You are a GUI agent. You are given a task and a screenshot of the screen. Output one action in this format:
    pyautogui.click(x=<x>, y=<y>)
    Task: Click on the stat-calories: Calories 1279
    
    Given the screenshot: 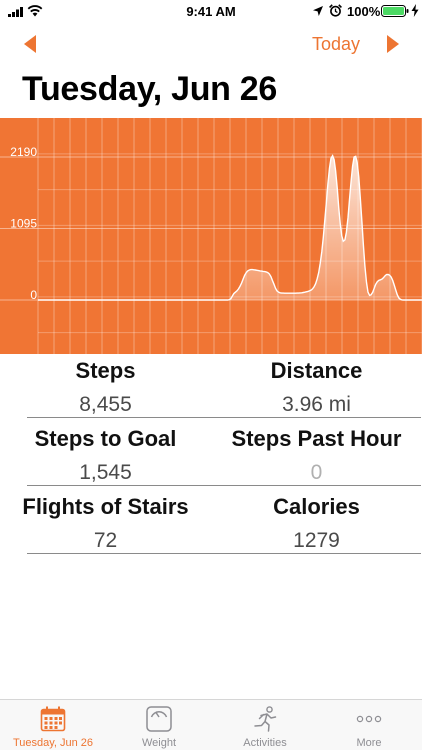 What is the action you would take?
    pyautogui.click(x=316, y=523)
    